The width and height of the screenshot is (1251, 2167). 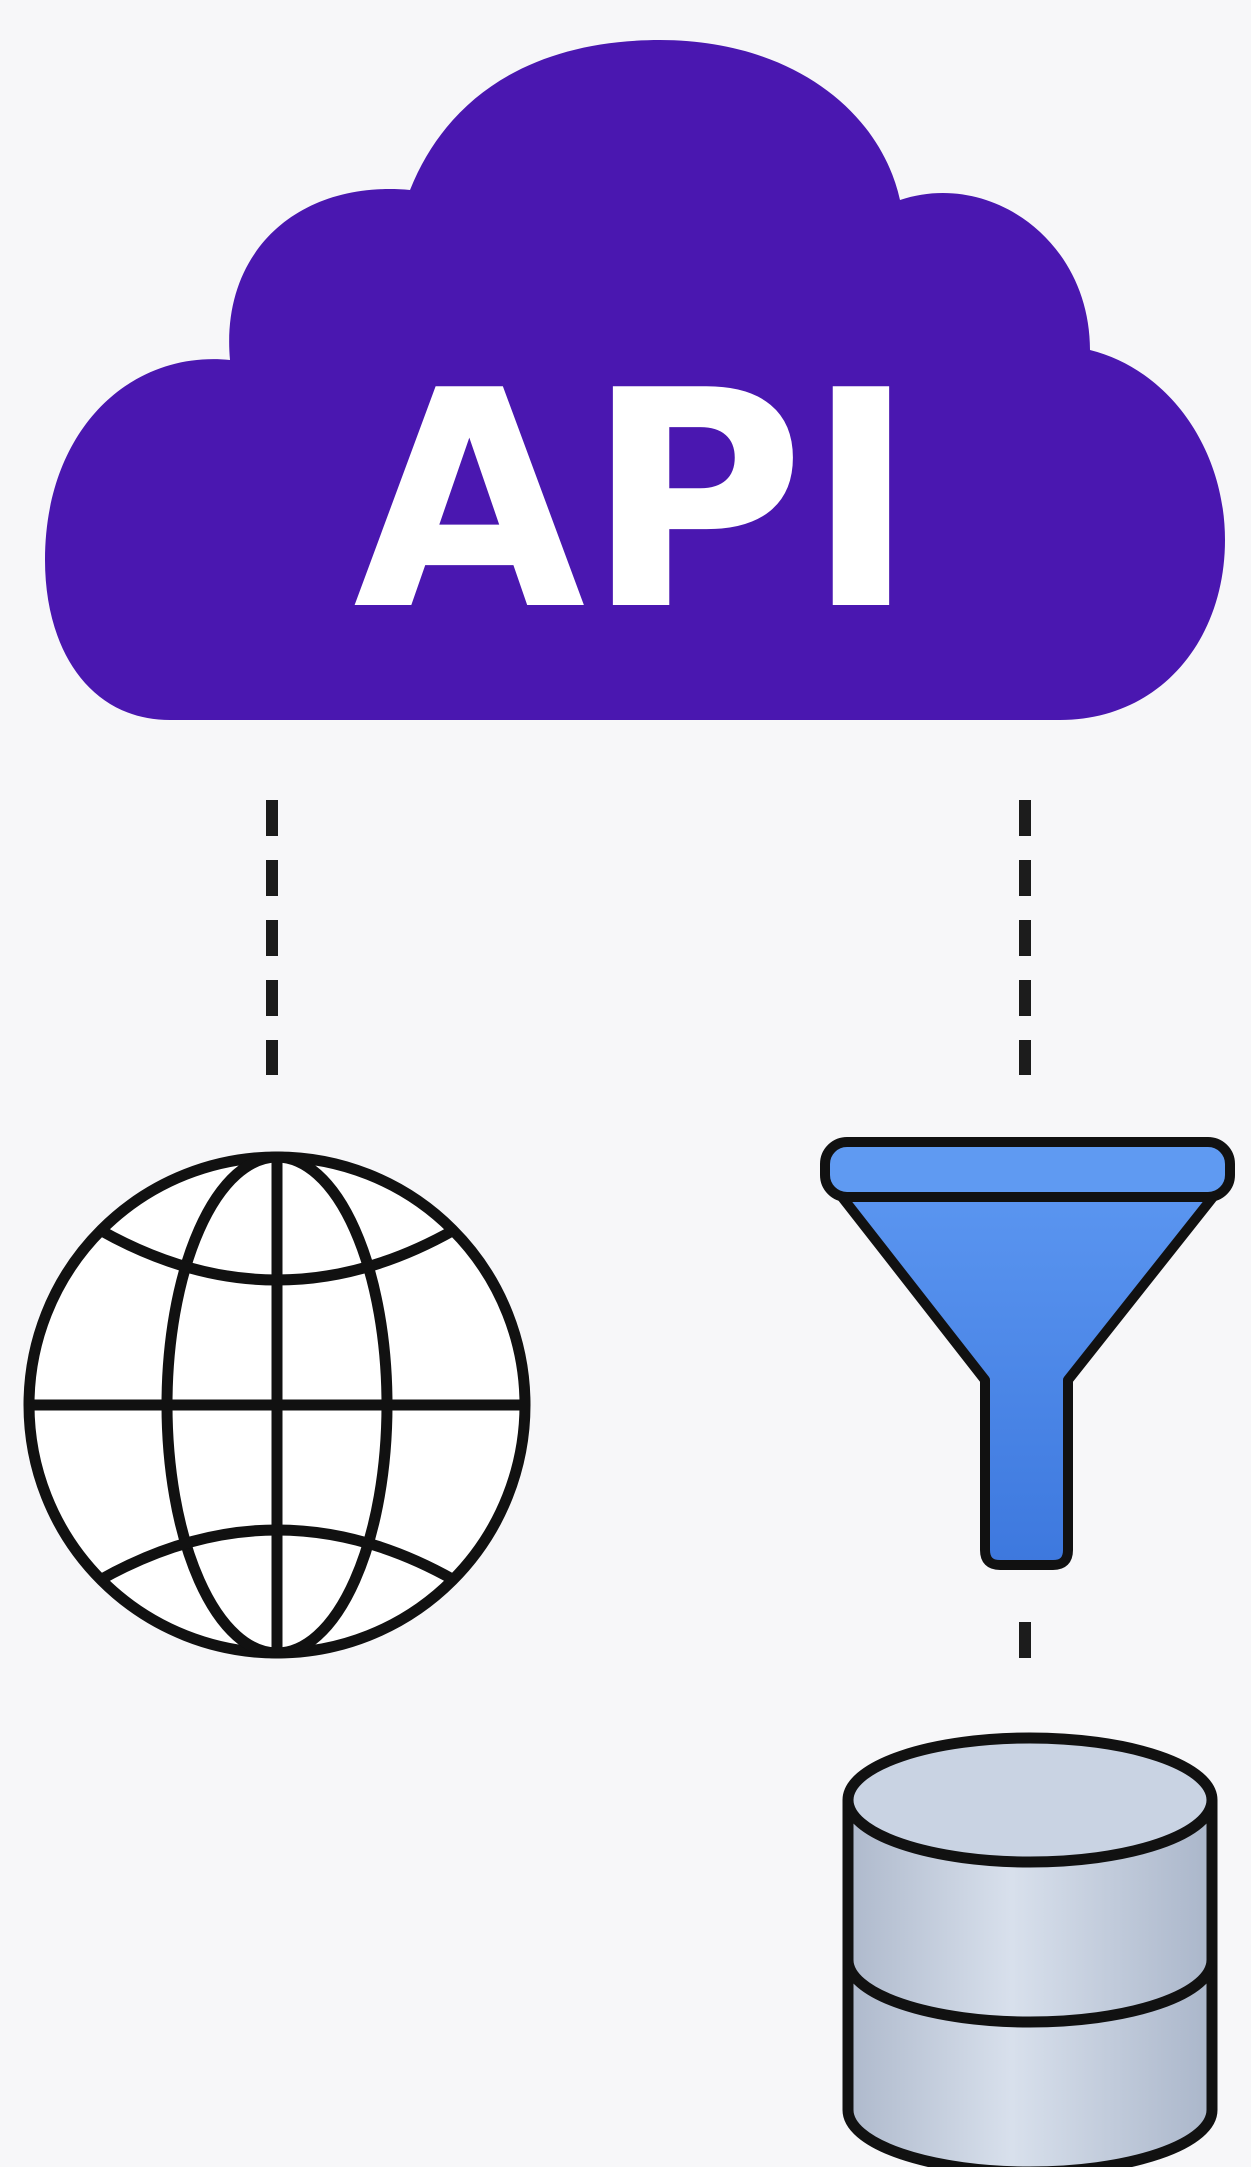 What do you see at coordinates (635, 501) in the screenshot?
I see `api-label: API` at bounding box center [635, 501].